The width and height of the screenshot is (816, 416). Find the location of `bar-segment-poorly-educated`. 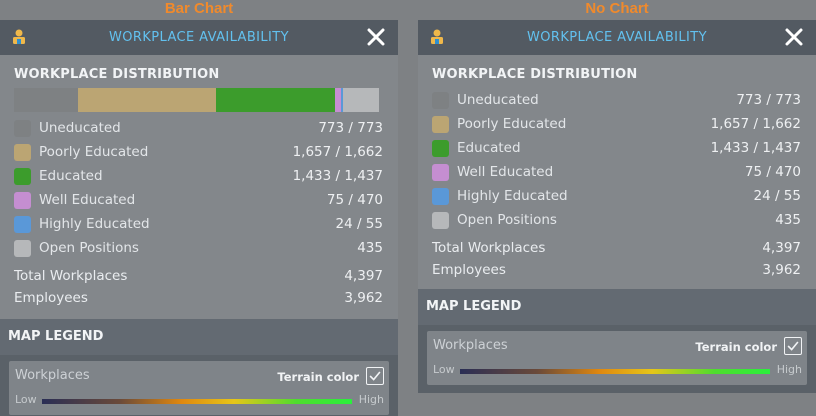

bar-segment-poorly-educated is located at coordinates (147, 100).